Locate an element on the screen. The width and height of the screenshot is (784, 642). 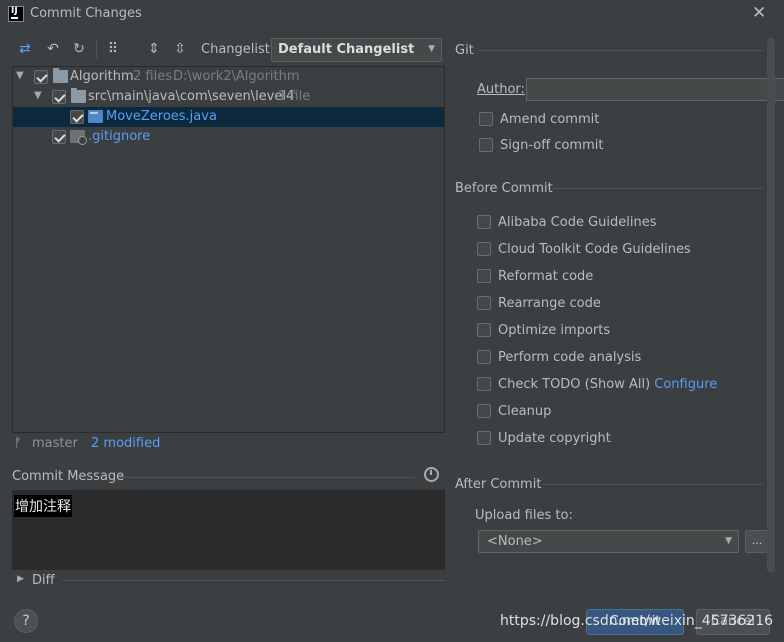
author-label: Author: is located at coordinates (501, 89).